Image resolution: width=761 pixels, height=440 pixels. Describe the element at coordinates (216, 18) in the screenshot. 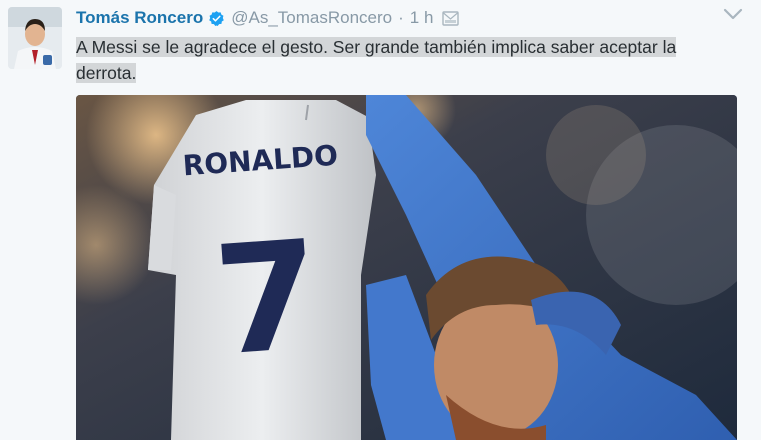

I see `verified-badge-icon` at that location.